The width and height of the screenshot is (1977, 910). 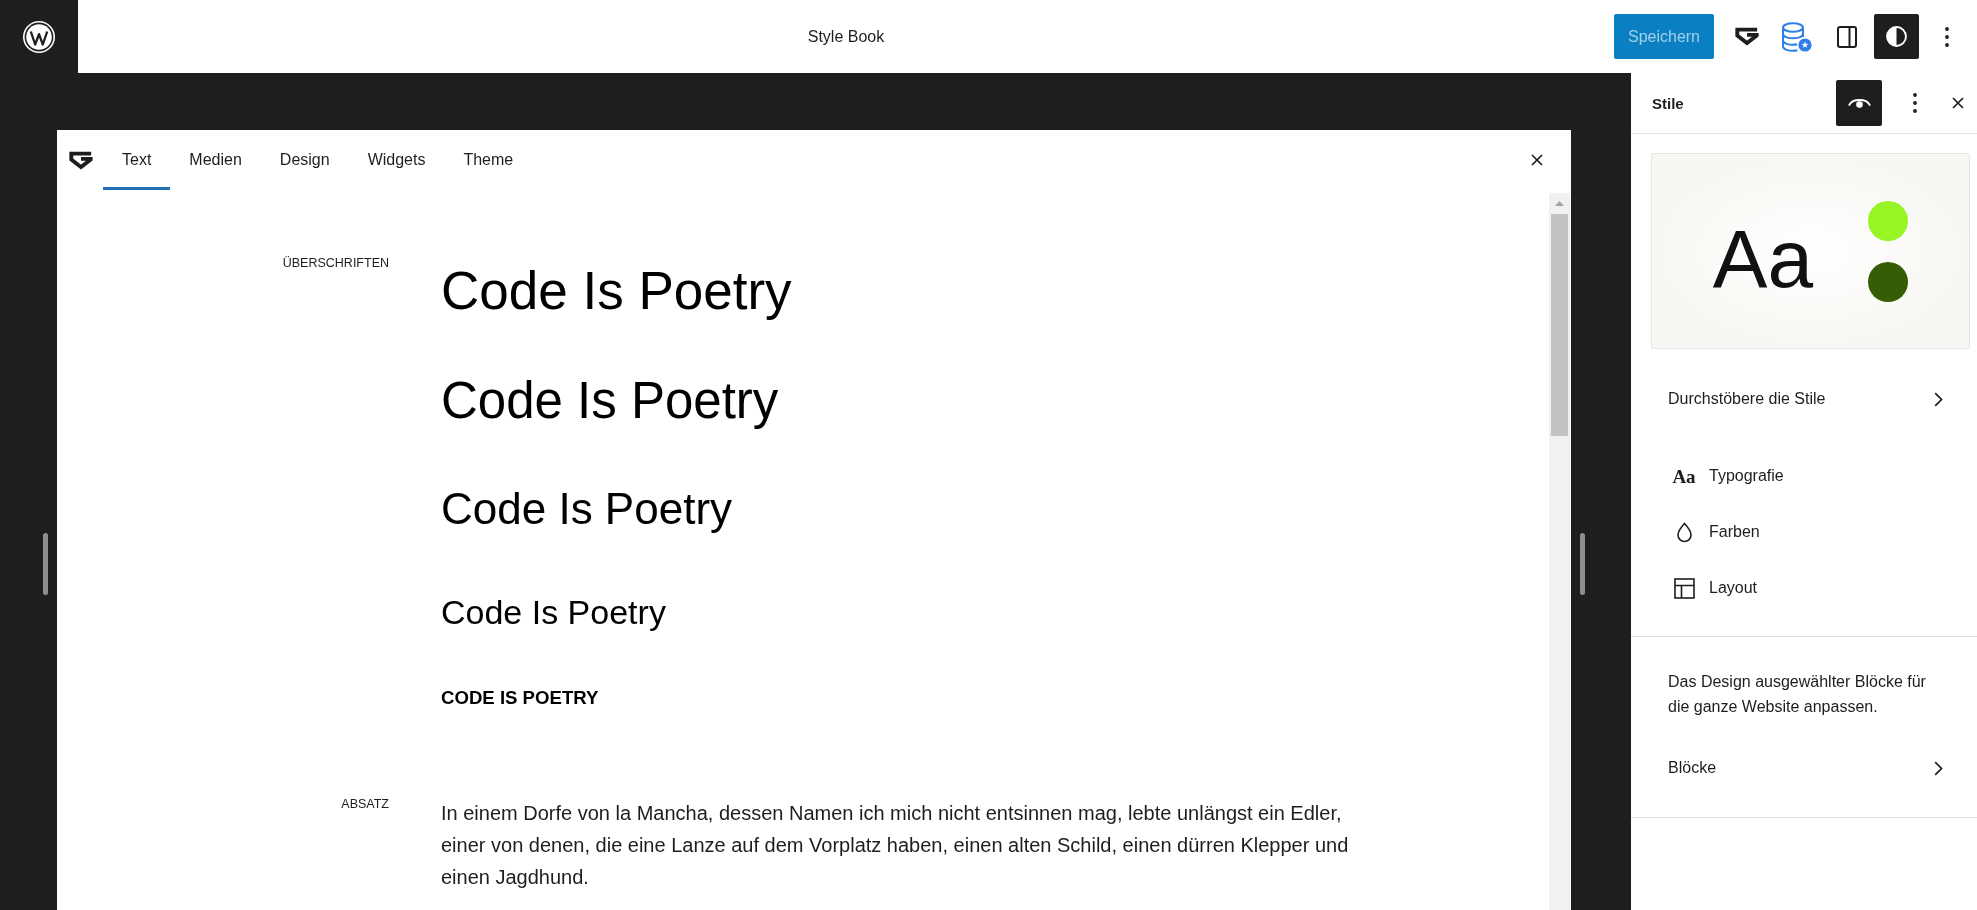 What do you see at coordinates (1810, 588) in the screenshot?
I see `menu-item: Layout` at bounding box center [1810, 588].